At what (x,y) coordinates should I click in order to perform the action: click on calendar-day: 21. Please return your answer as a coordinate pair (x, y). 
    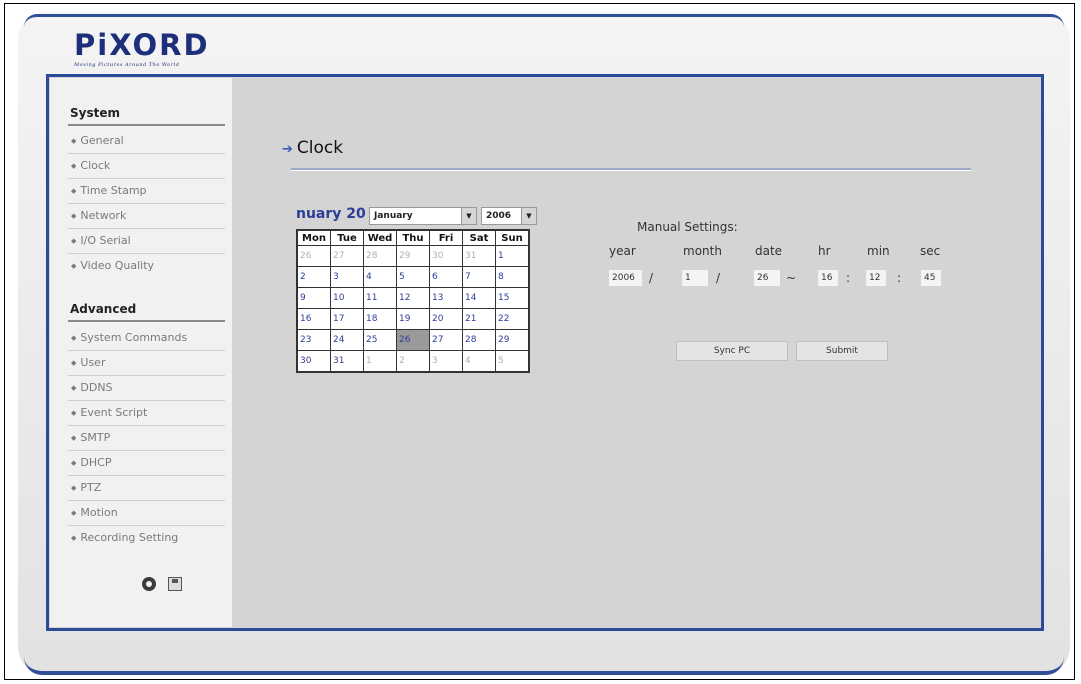
    Looking at the image, I should click on (479, 319).